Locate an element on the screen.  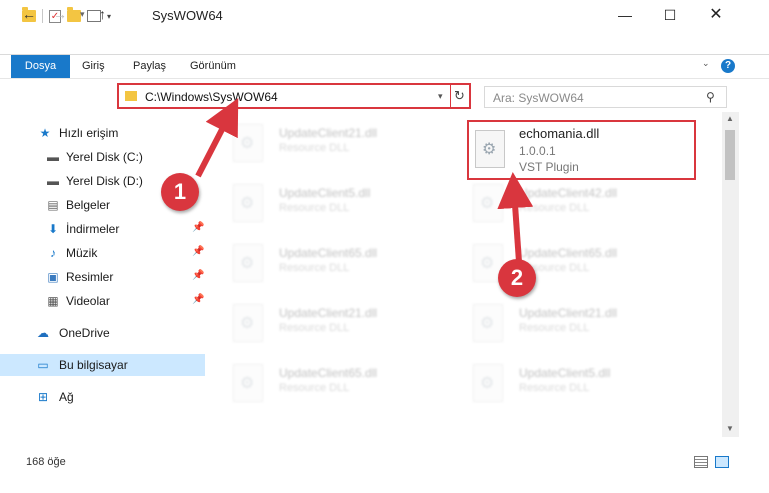
tiles-view-icon is located at coordinates (722, 462).